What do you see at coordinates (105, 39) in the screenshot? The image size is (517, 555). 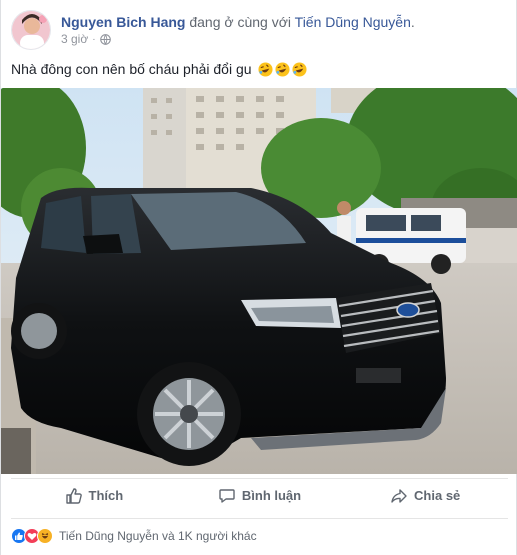 I see `globe-icon` at bounding box center [105, 39].